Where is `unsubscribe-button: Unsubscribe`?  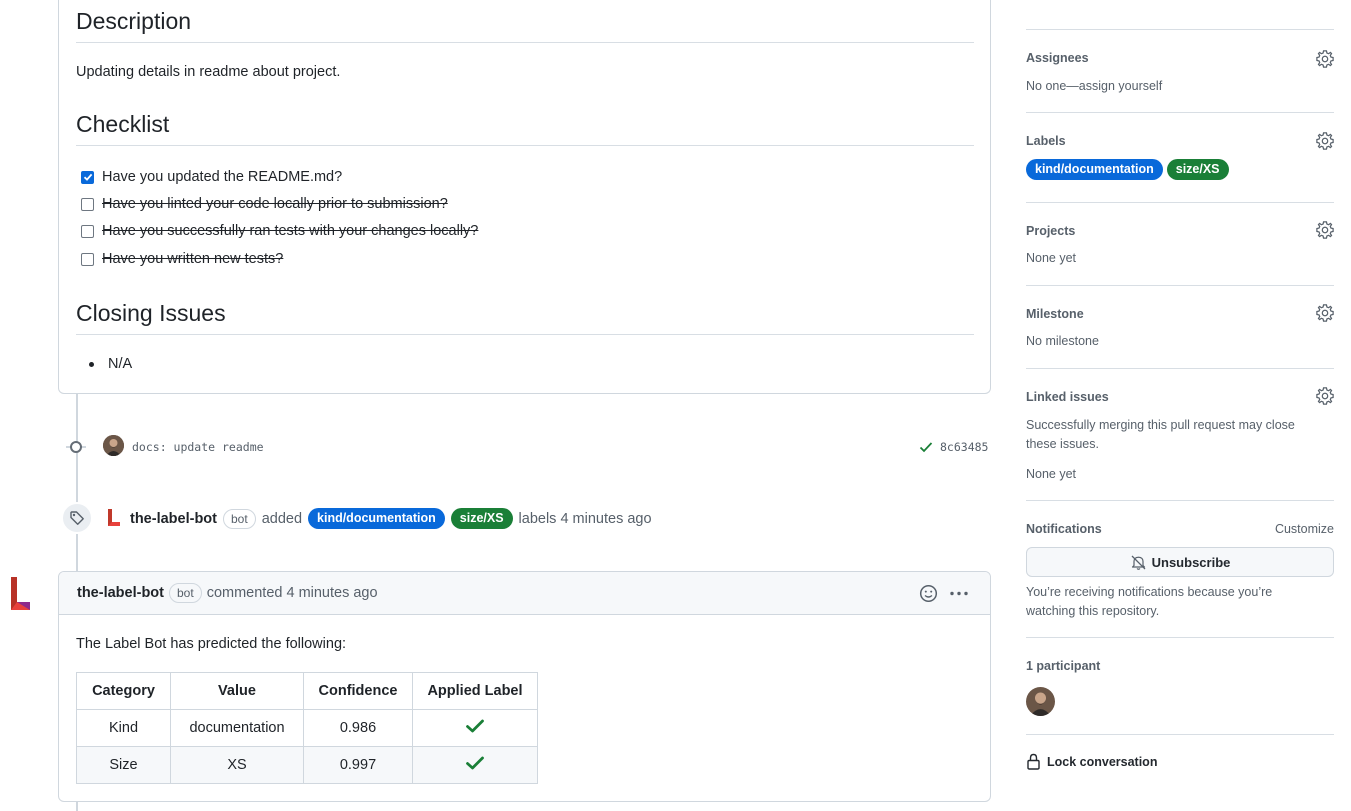
unsubscribe-button: Unsubscribe is located at coordinates (1180, 562).